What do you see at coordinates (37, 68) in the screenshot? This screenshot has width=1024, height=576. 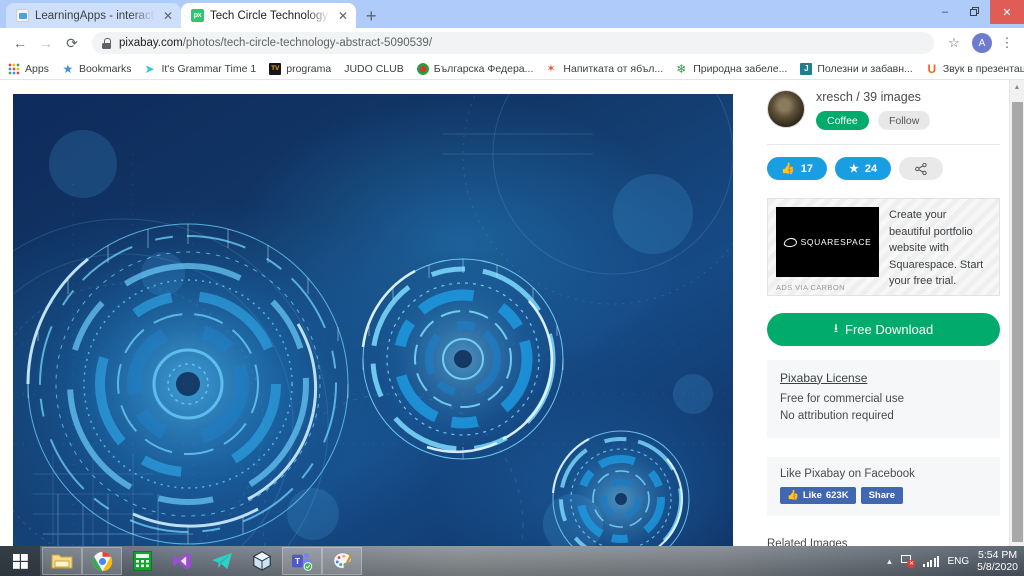 I see `bookmark-label: Apps` at bounding box center [37, 68].